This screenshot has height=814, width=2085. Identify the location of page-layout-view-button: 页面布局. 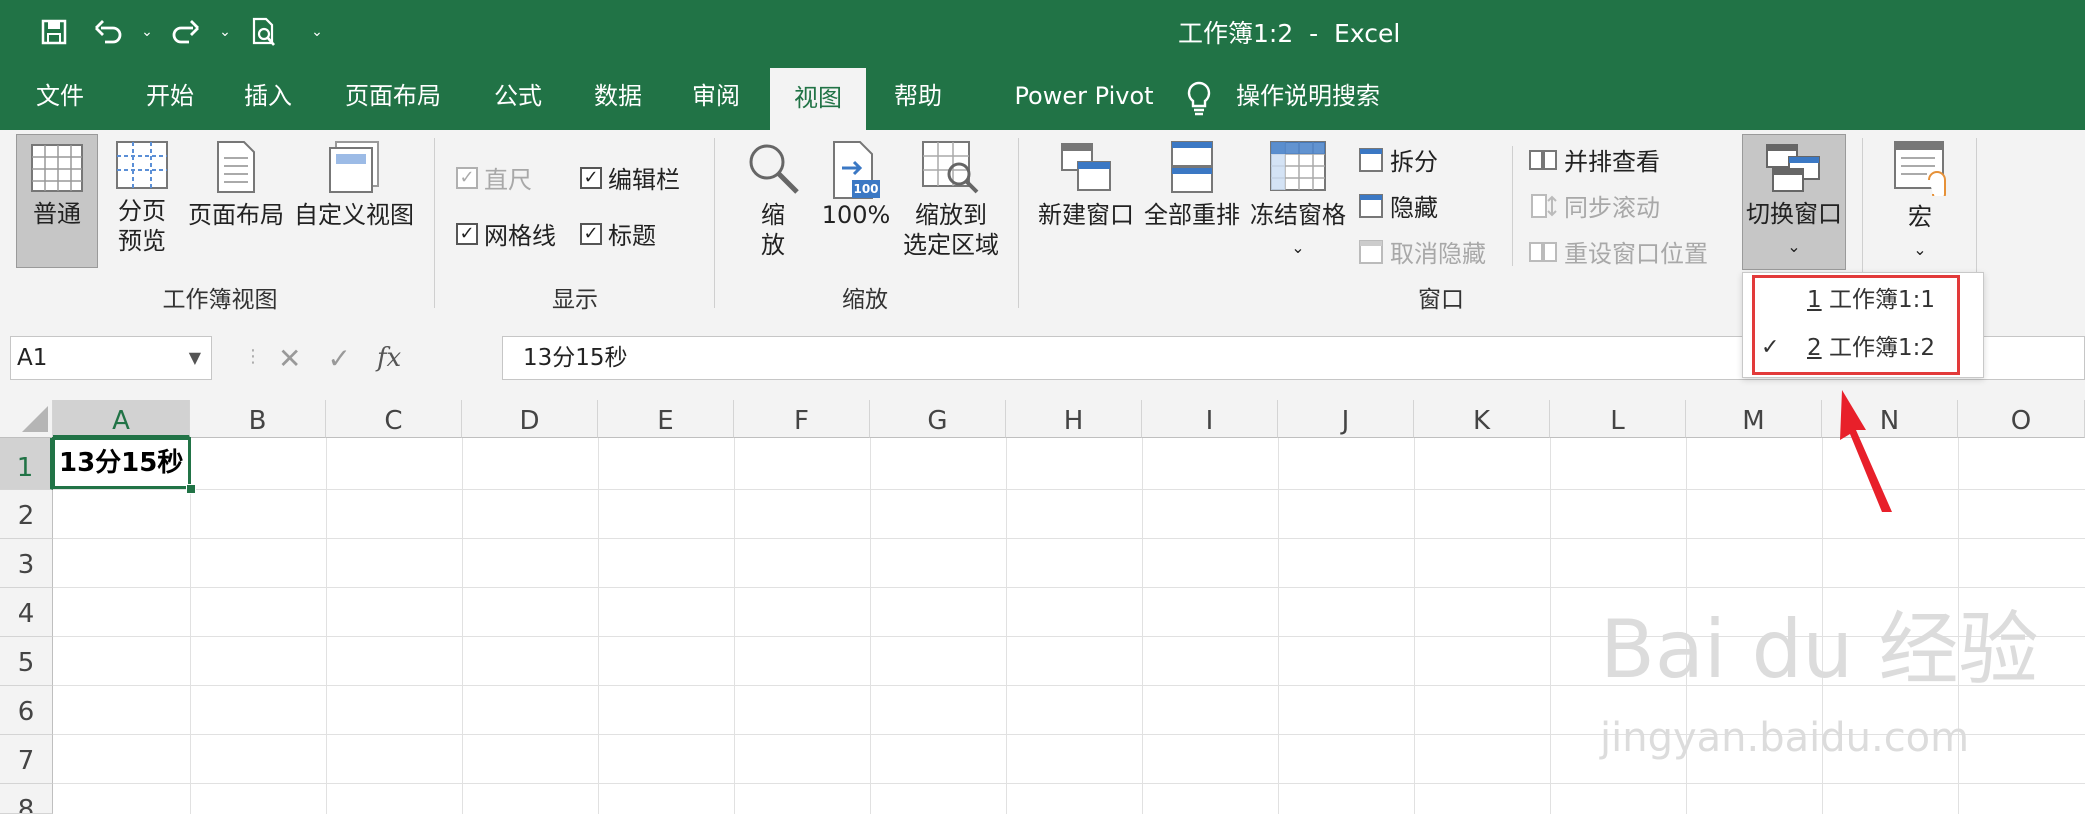
(236, 185).